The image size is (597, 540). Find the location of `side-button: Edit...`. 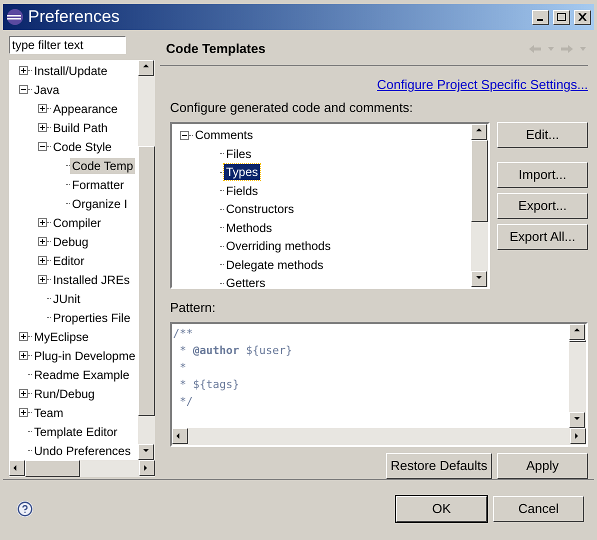

side-button: Edit... is located at coordinates (542, 135).